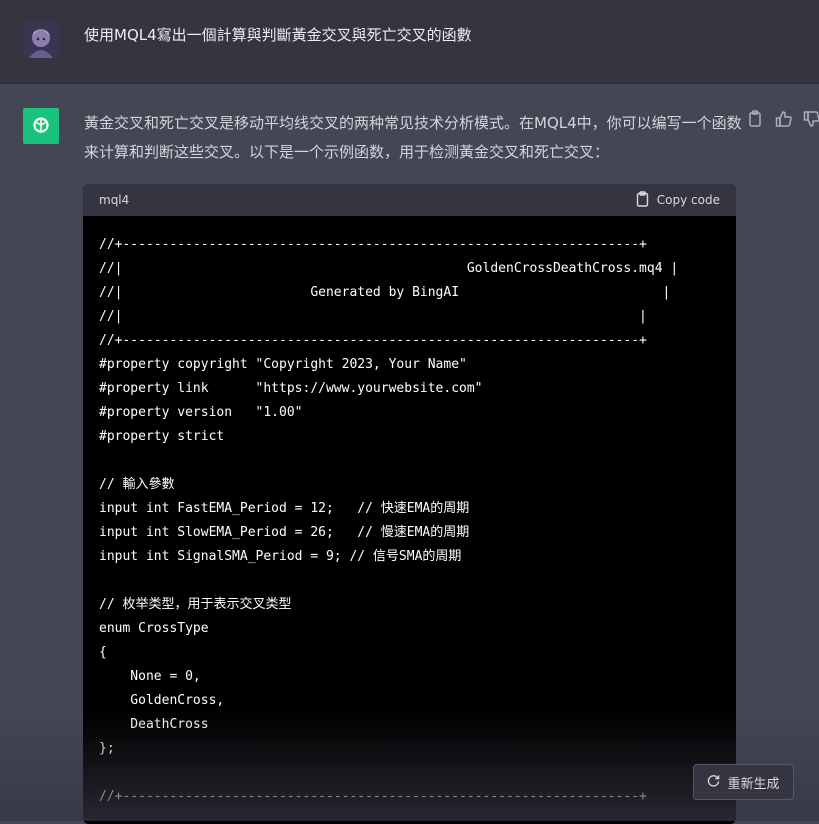 Image resolution: width=819 pixels, height=824 pixels. Describe the element at coordinates (150, 676) in the screenshot. I see `code-line: None = 0,` at that location.